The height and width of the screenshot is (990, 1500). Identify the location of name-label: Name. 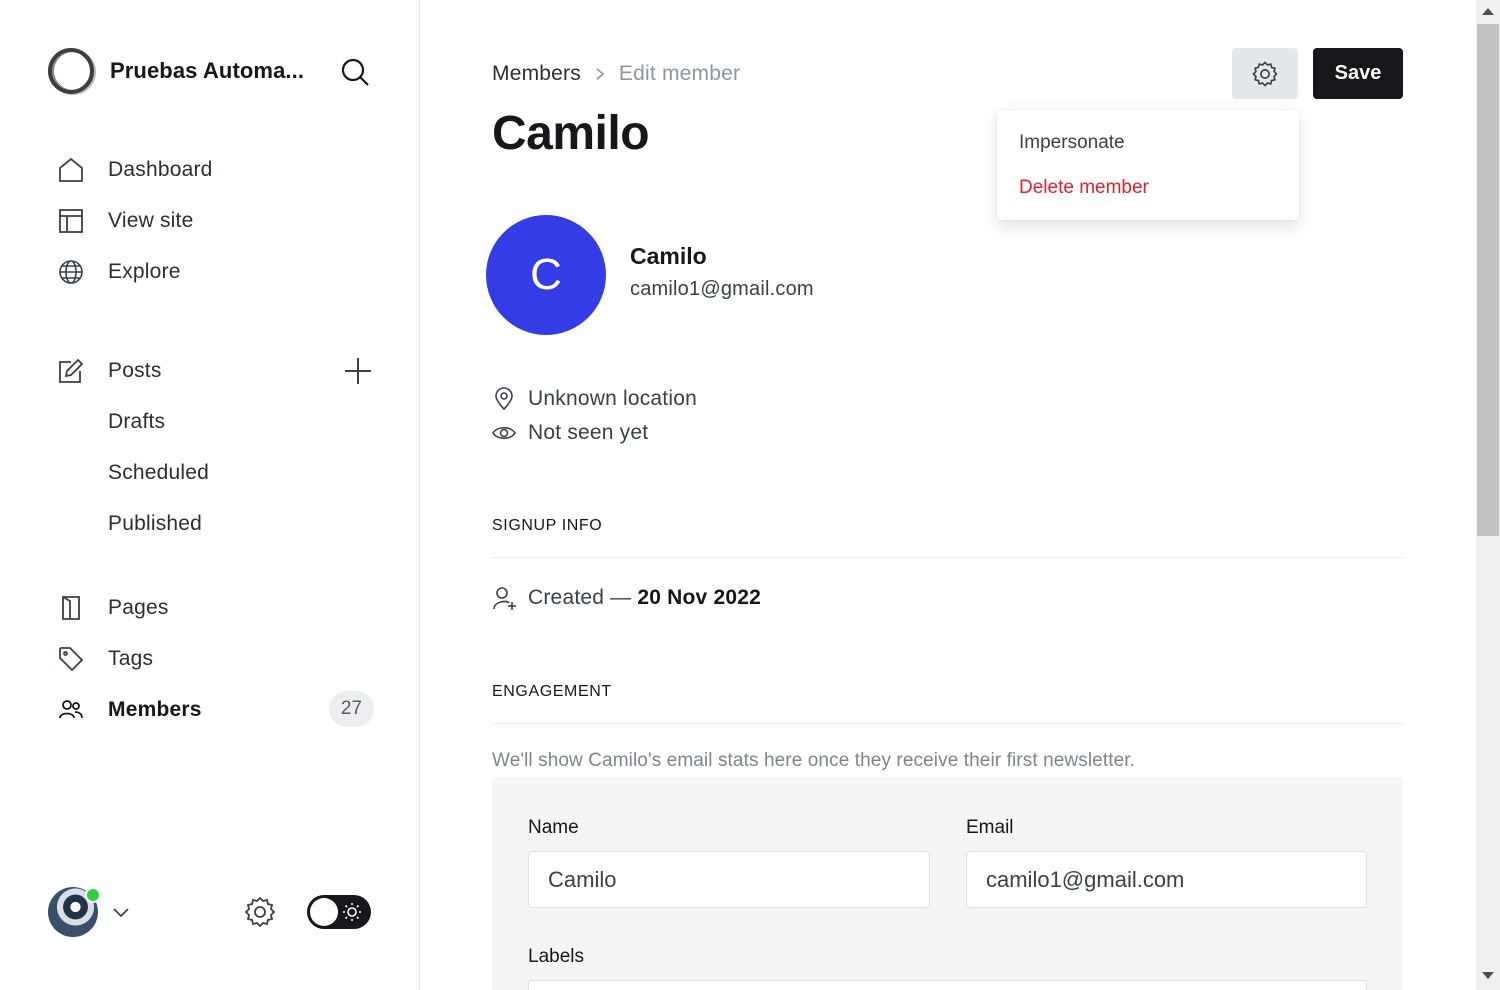
(553, 827).